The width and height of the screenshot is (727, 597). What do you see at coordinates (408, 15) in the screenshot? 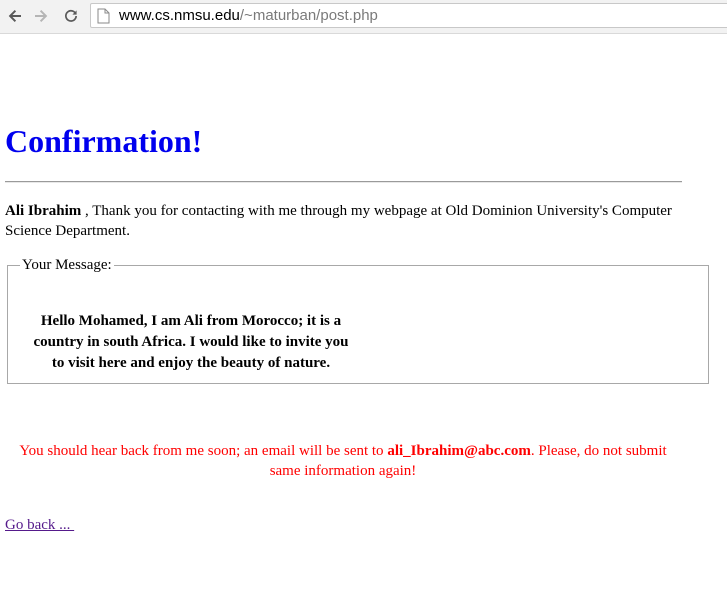
I see `address-bar: www.cs.nmsu.edu/~maturban/post.php` at bounding box center [408, 15].